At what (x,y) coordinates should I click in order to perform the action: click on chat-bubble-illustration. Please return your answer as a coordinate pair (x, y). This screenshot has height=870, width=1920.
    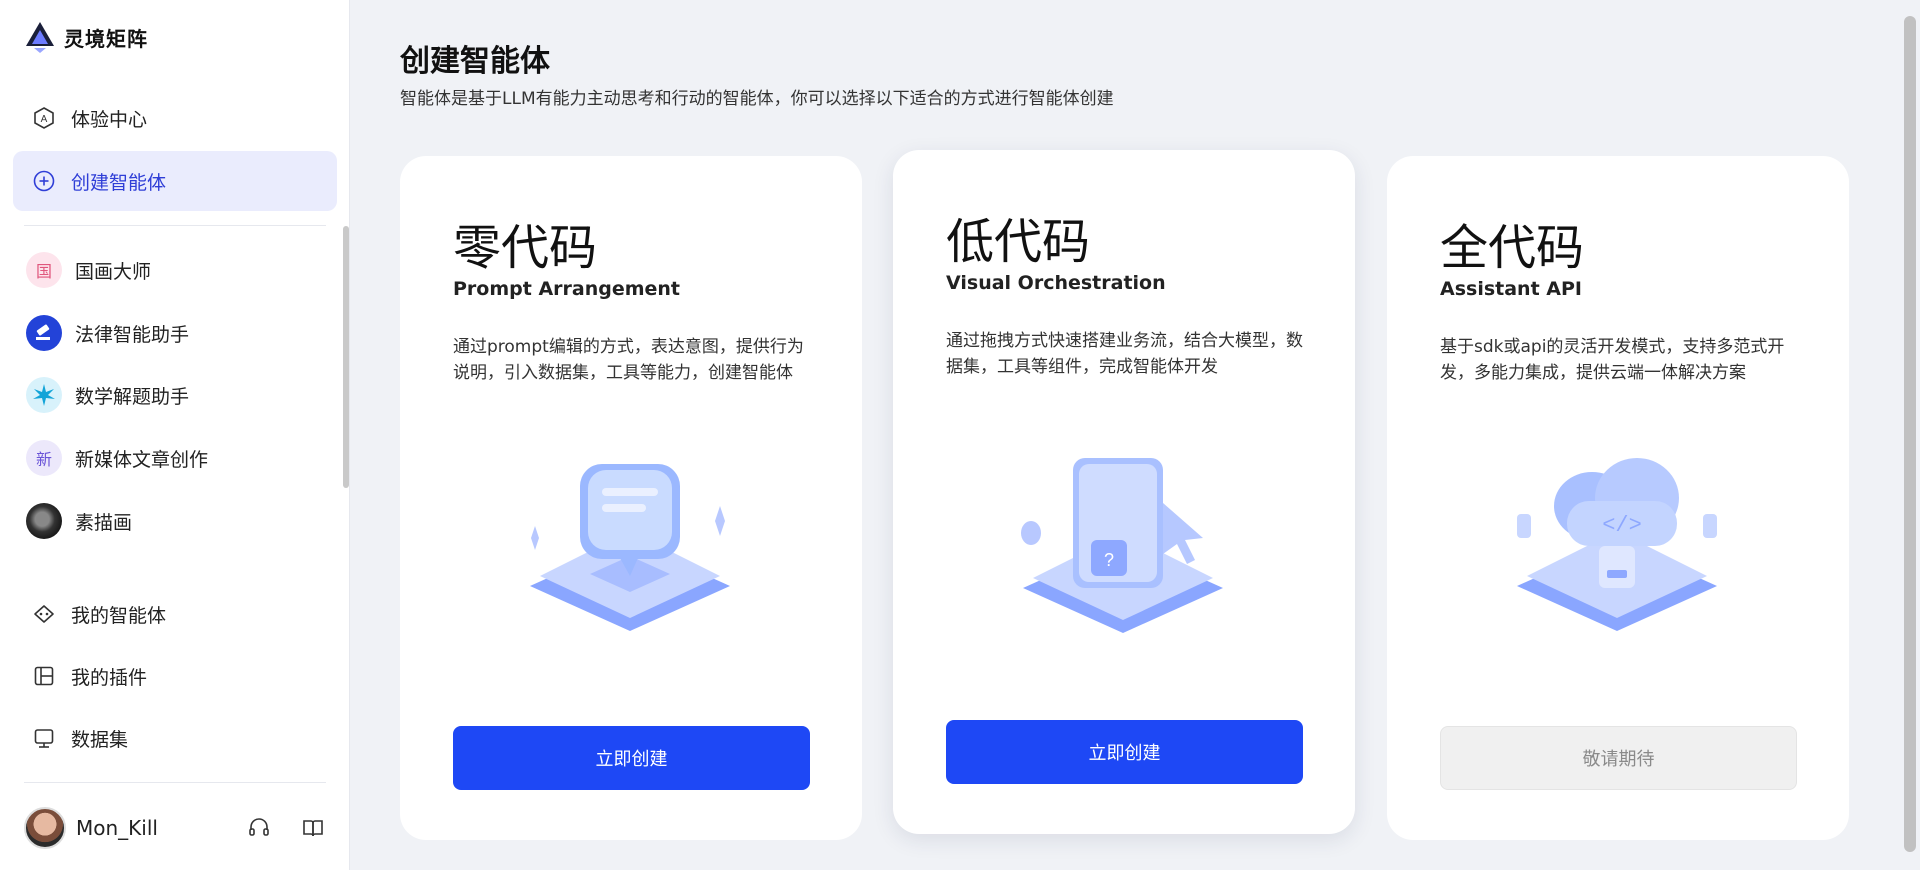
    Looking at the image, I should click on (630, 547).